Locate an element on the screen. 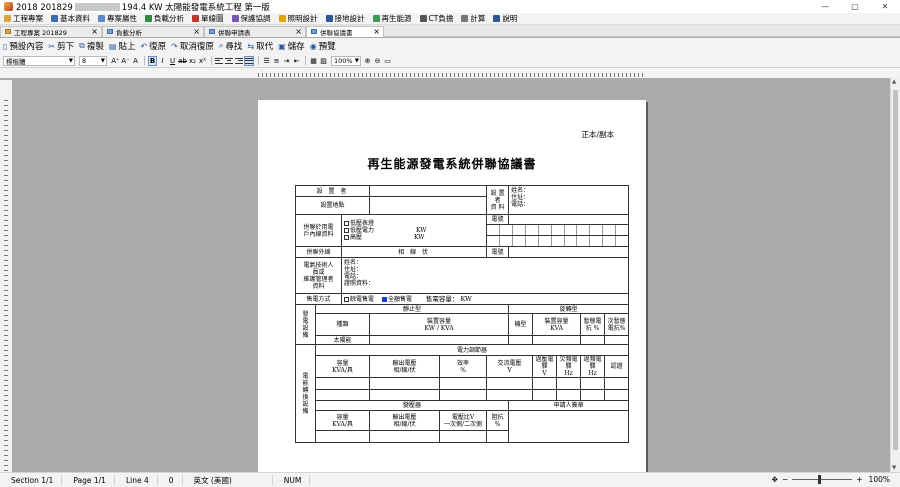 This screenshot has width=900, height=487. capacity-kva-value is located at coordinates (557, 340).